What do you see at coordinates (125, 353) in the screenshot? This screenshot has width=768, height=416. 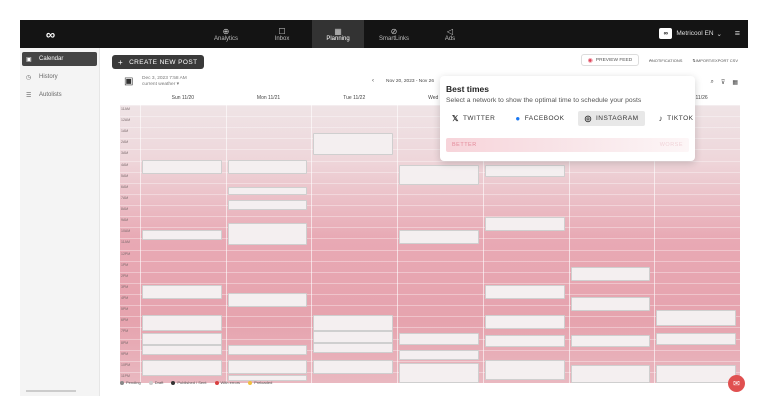 I see `hour-label: 9PM` at bounding box center [125, 353].